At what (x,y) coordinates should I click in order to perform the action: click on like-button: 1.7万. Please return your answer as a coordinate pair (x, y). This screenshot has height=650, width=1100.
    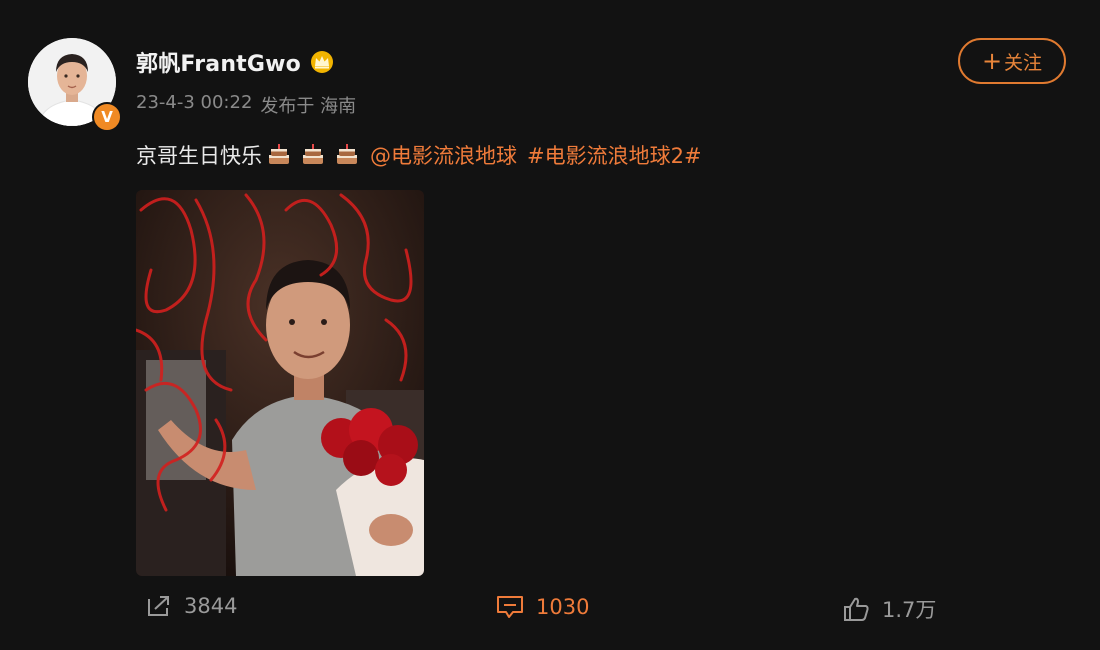
    Looking at the image, I should click on (889, 609).